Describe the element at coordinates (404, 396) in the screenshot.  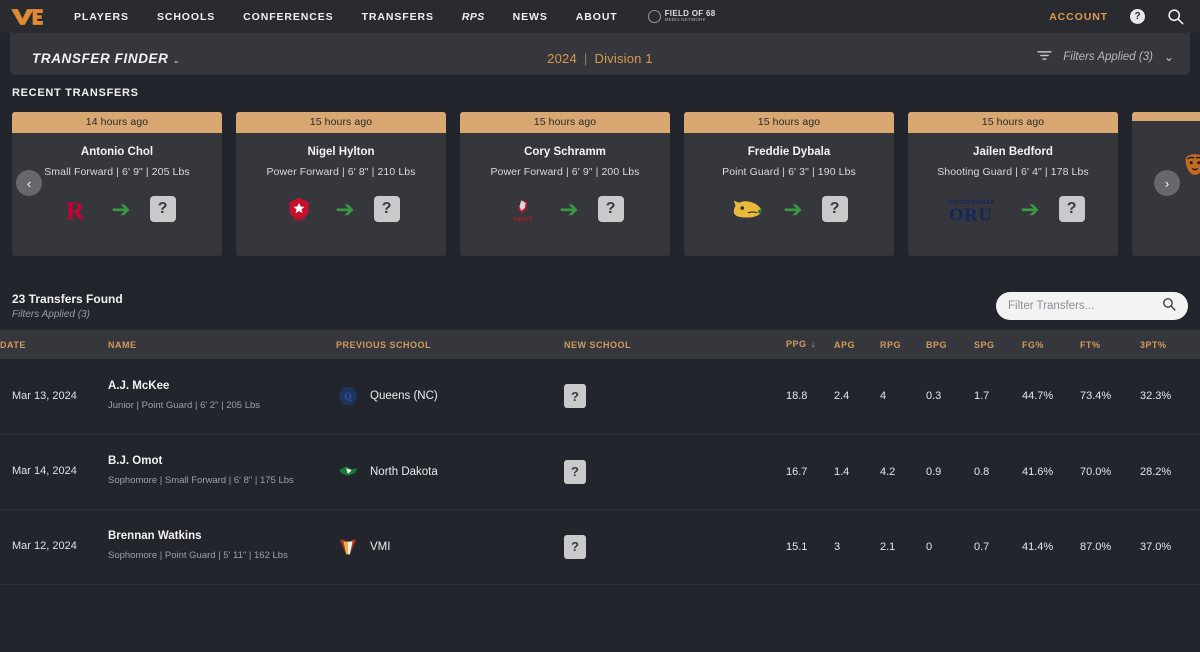
I see `row-previous-school-name: Queens (NC)` at that location.